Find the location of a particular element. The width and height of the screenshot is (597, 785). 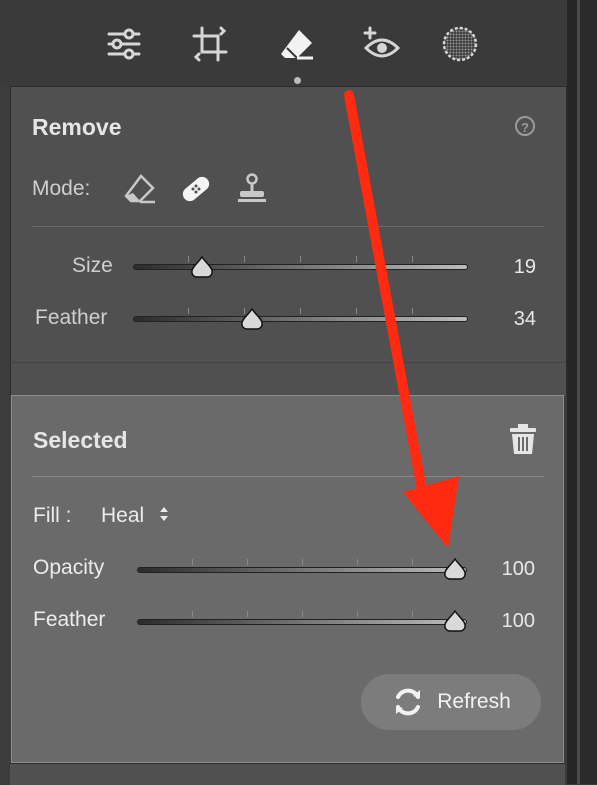

size-value: 19 is located at coordinates (506, 267).